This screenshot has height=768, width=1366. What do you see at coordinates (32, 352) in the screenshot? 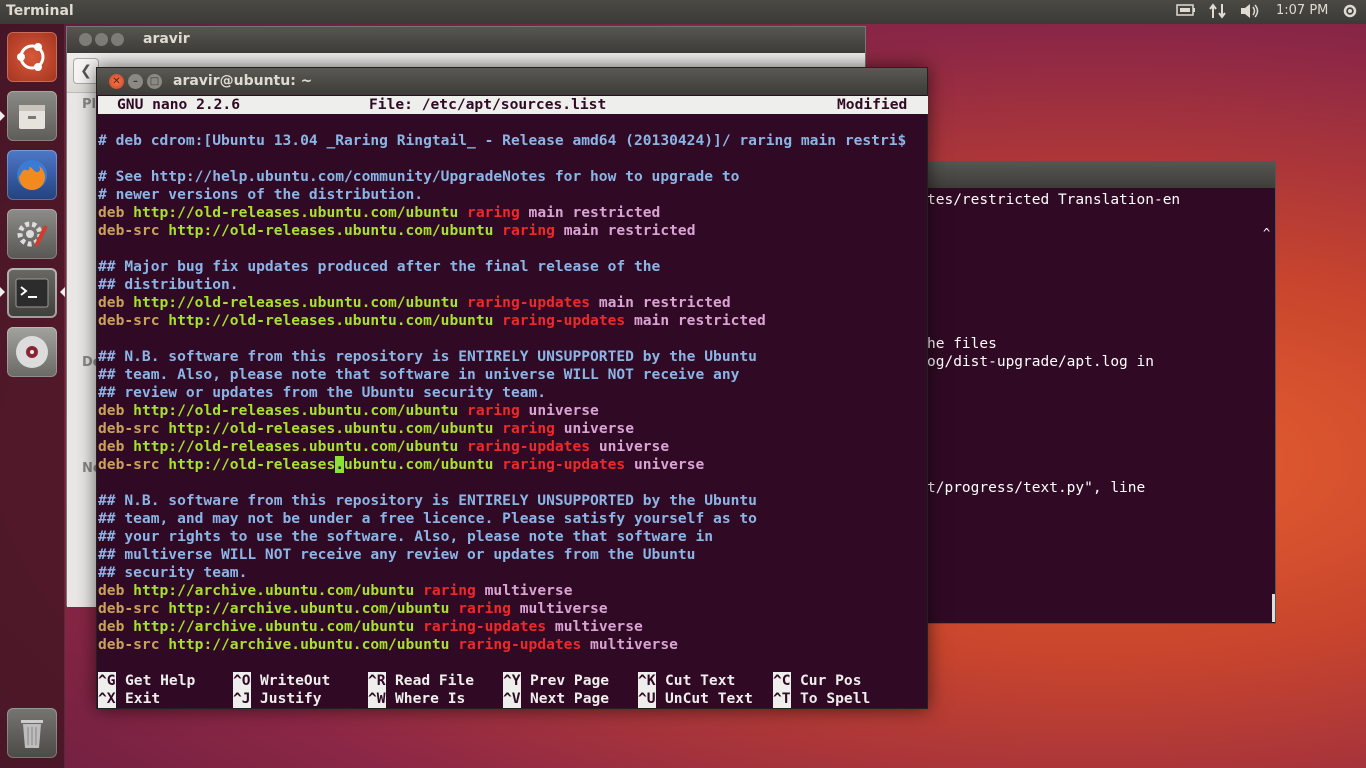
I see `dvd-icon` at bounding box center [32, 352].